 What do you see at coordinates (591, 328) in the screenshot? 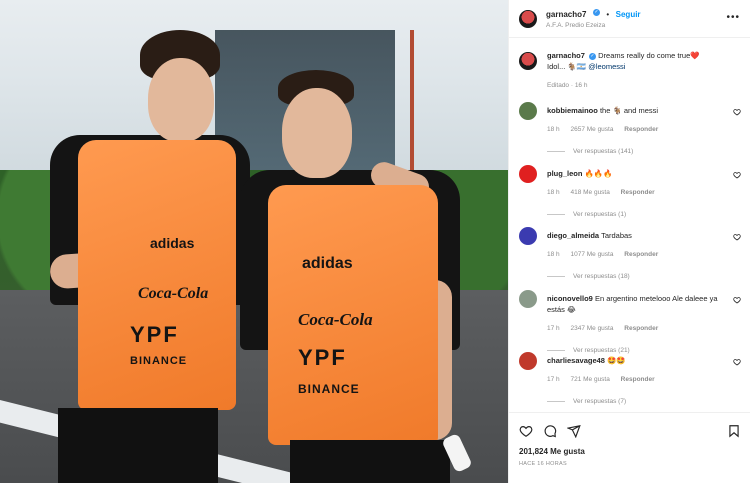
I see `comment-likes: 2347 Me gusta` at bounding box center [591, 328].